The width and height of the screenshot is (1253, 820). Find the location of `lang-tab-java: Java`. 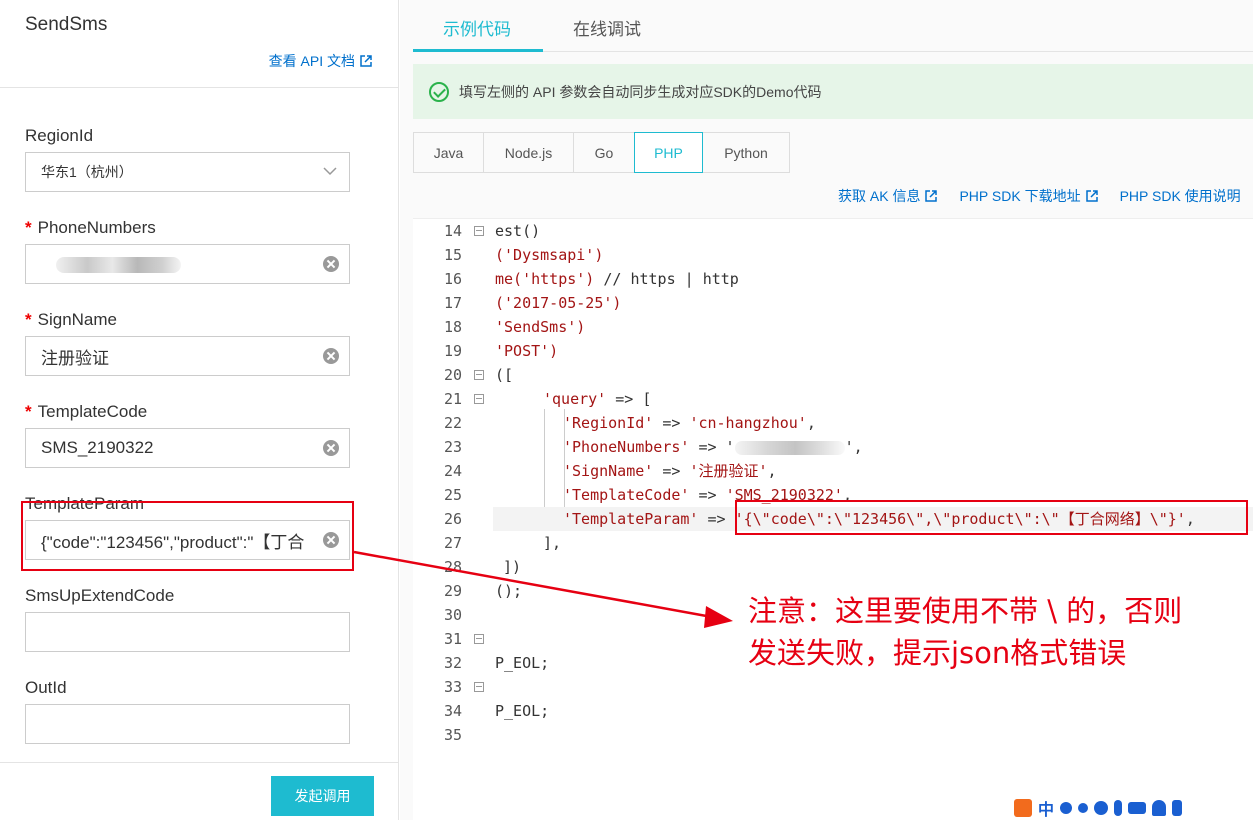

lang-tab-java: Java is located at coordinates (448, 152).